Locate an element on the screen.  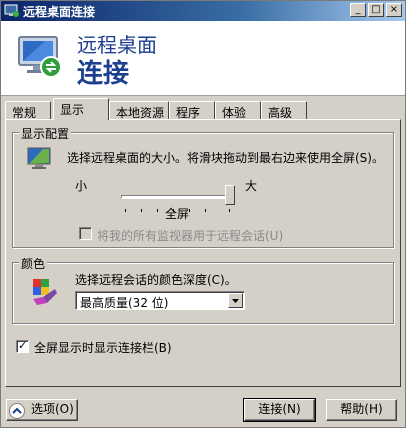
connect-button: 连接(N) is located at coordinates (279, 410).